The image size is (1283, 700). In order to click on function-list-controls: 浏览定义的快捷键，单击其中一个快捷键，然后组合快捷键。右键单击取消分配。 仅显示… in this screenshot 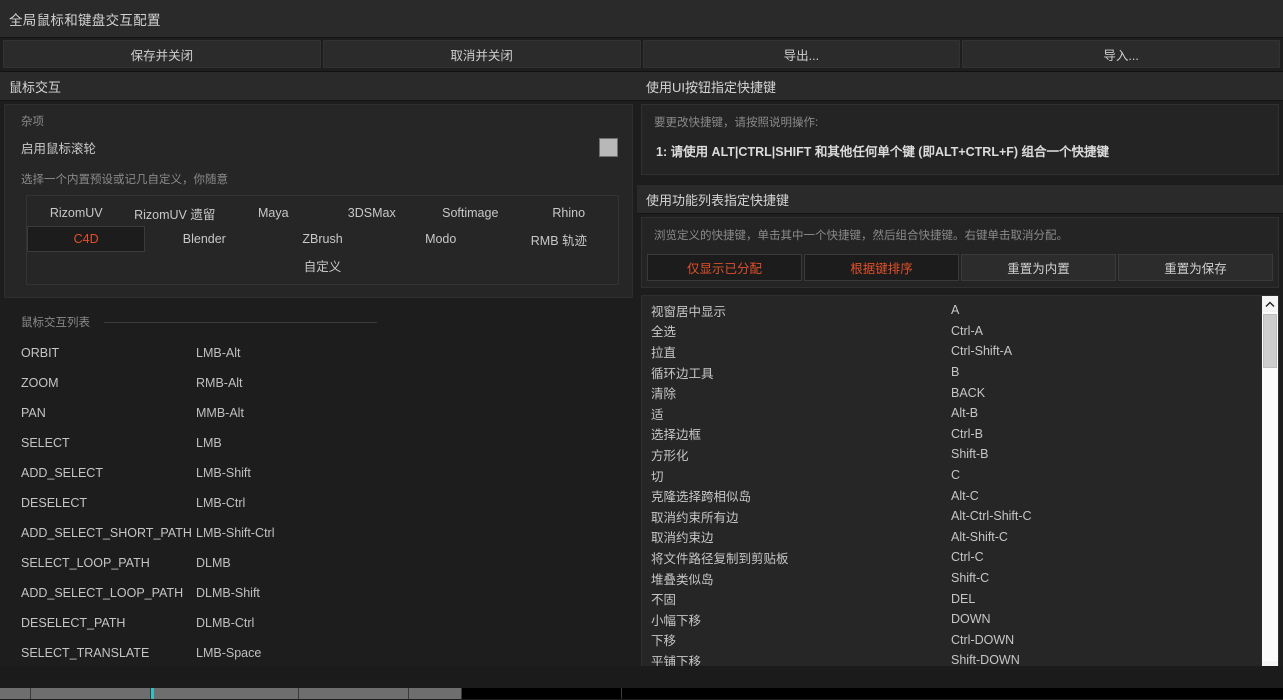, I will do `click(960, 252)`.